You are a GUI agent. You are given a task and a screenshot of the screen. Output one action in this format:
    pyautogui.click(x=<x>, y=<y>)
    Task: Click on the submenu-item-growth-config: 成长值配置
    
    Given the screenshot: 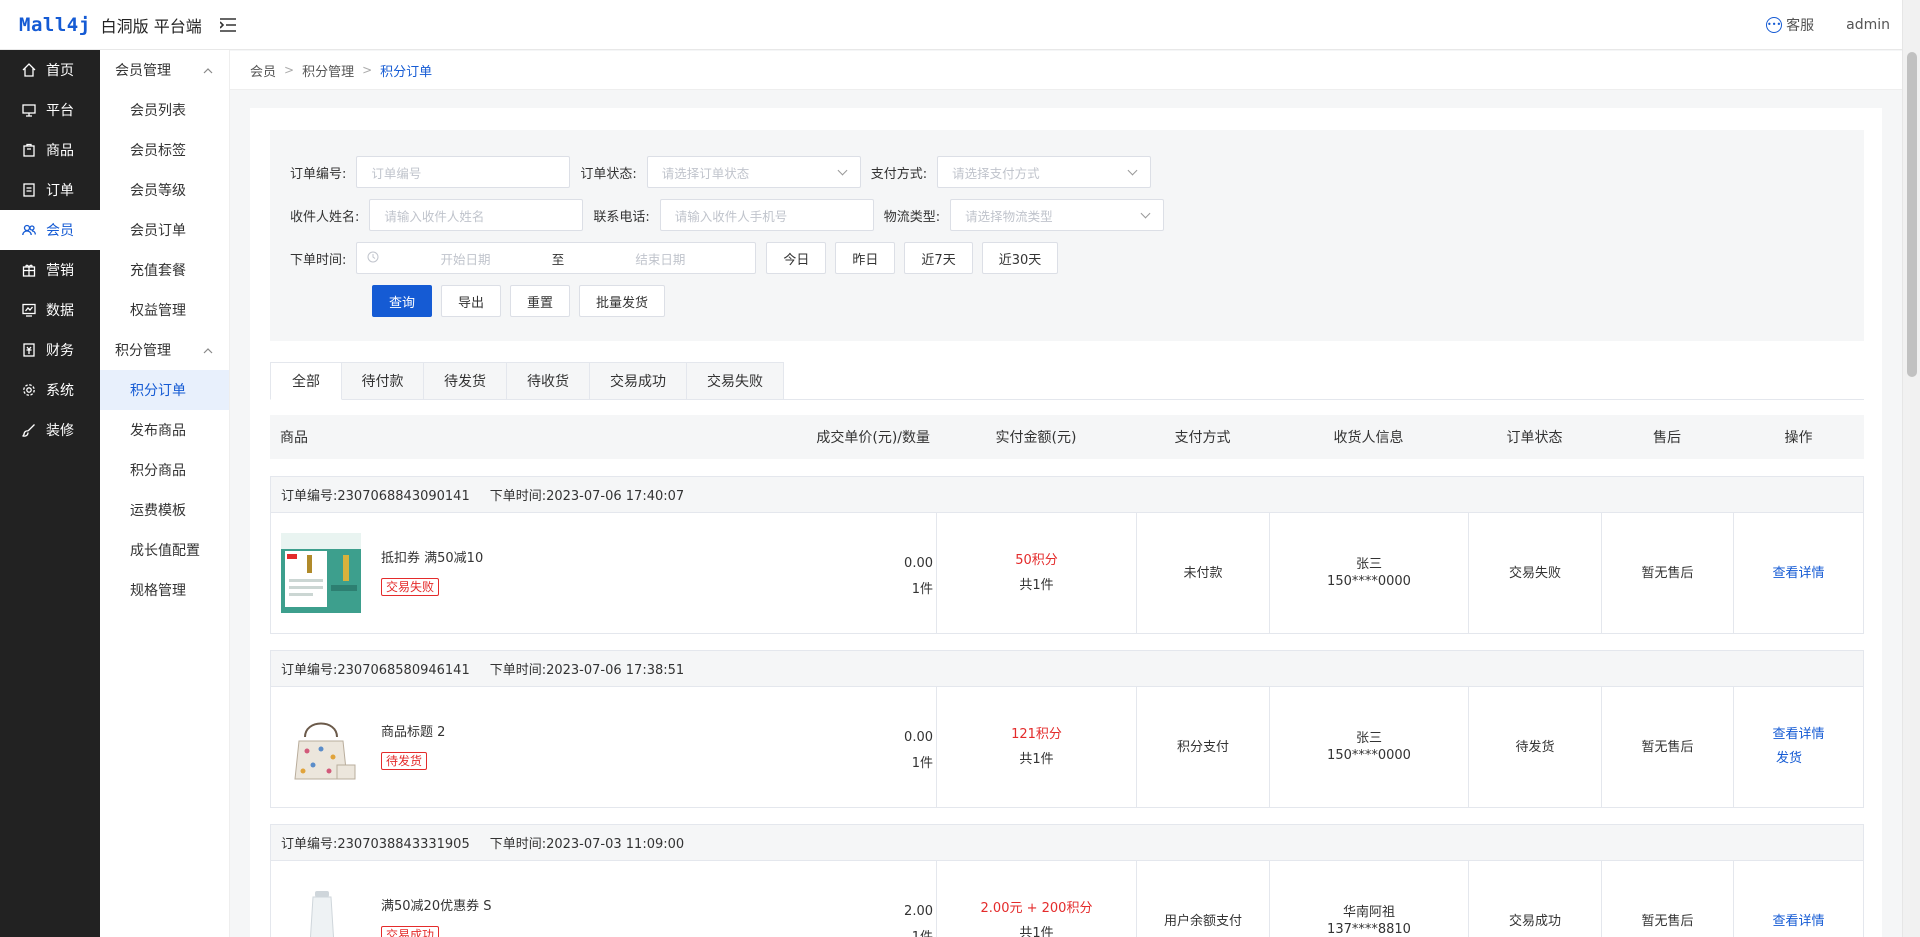 What is the action you would take?
    pyautogui.click(x=164, y=550)
    